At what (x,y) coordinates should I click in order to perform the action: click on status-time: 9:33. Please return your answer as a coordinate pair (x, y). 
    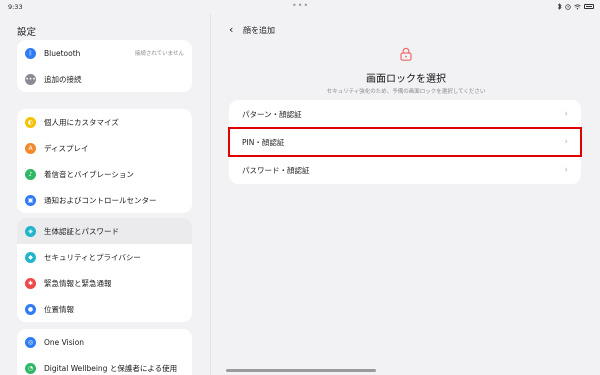
    Looking at the image, I should click on (15, 7).